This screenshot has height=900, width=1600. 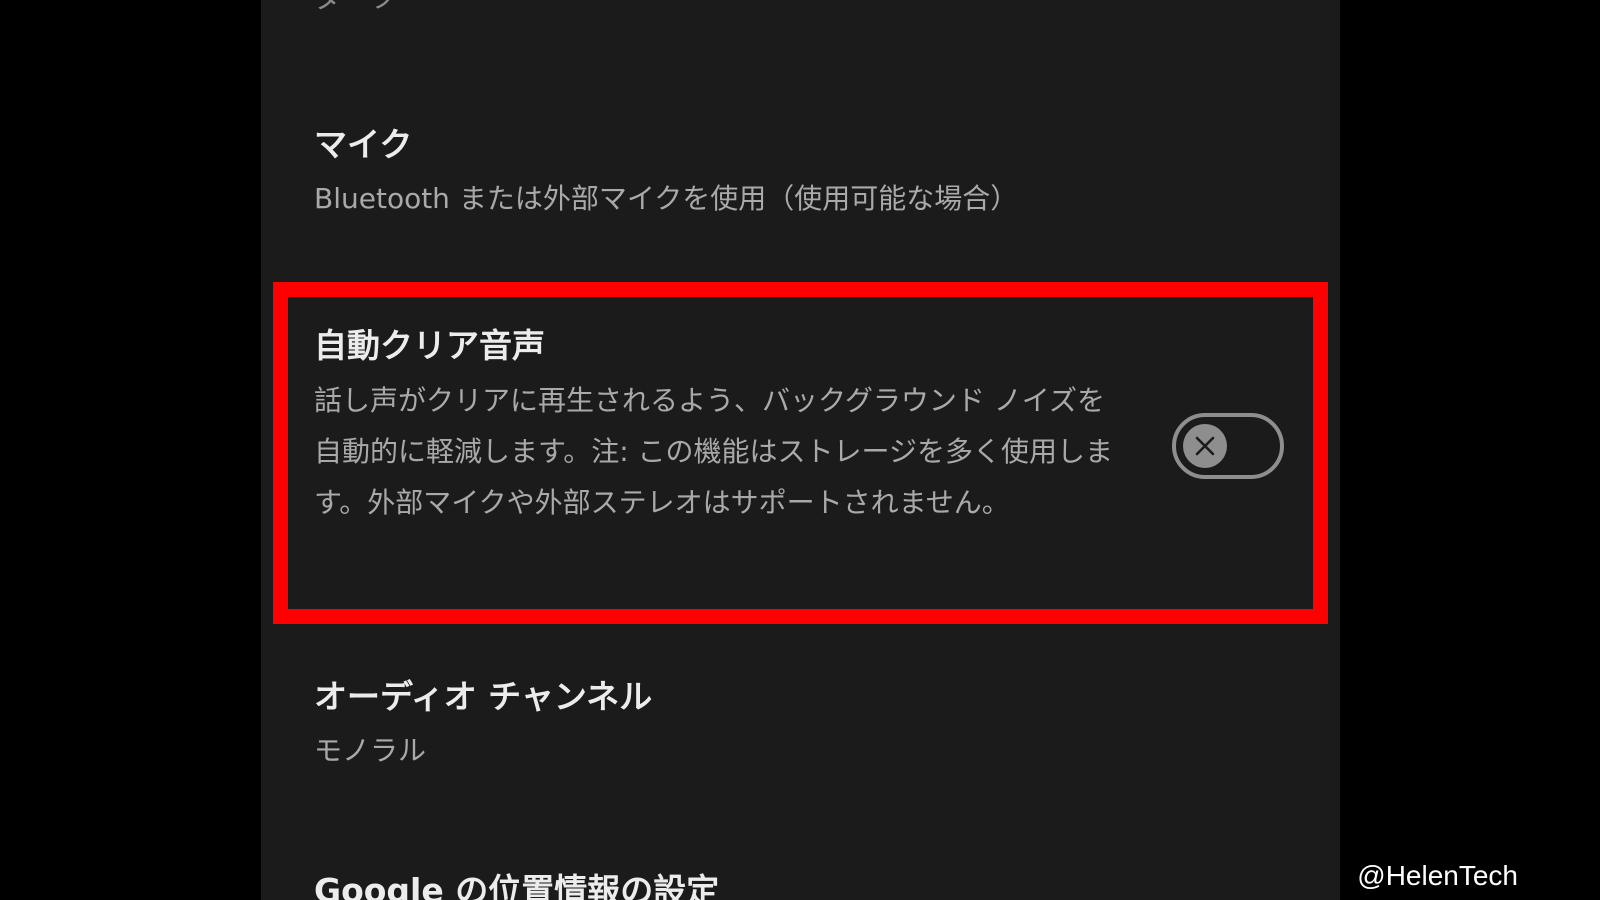 I want to click on setting-audio-channel-title: オーディオ チャンネル, so click(x=483, y=696).